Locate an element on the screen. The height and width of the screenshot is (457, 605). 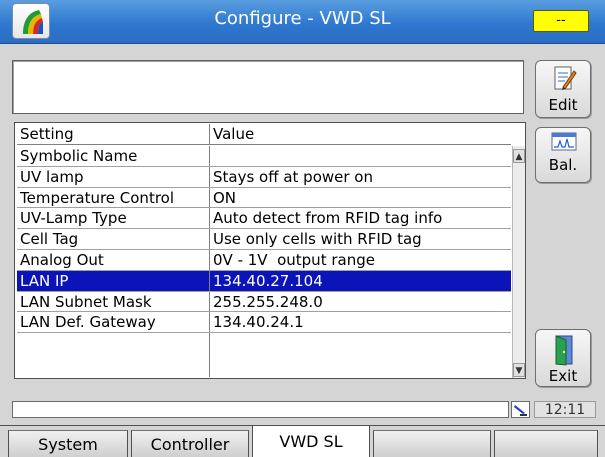
table-row: Symbolic Name is located at coordinates (264, 156).